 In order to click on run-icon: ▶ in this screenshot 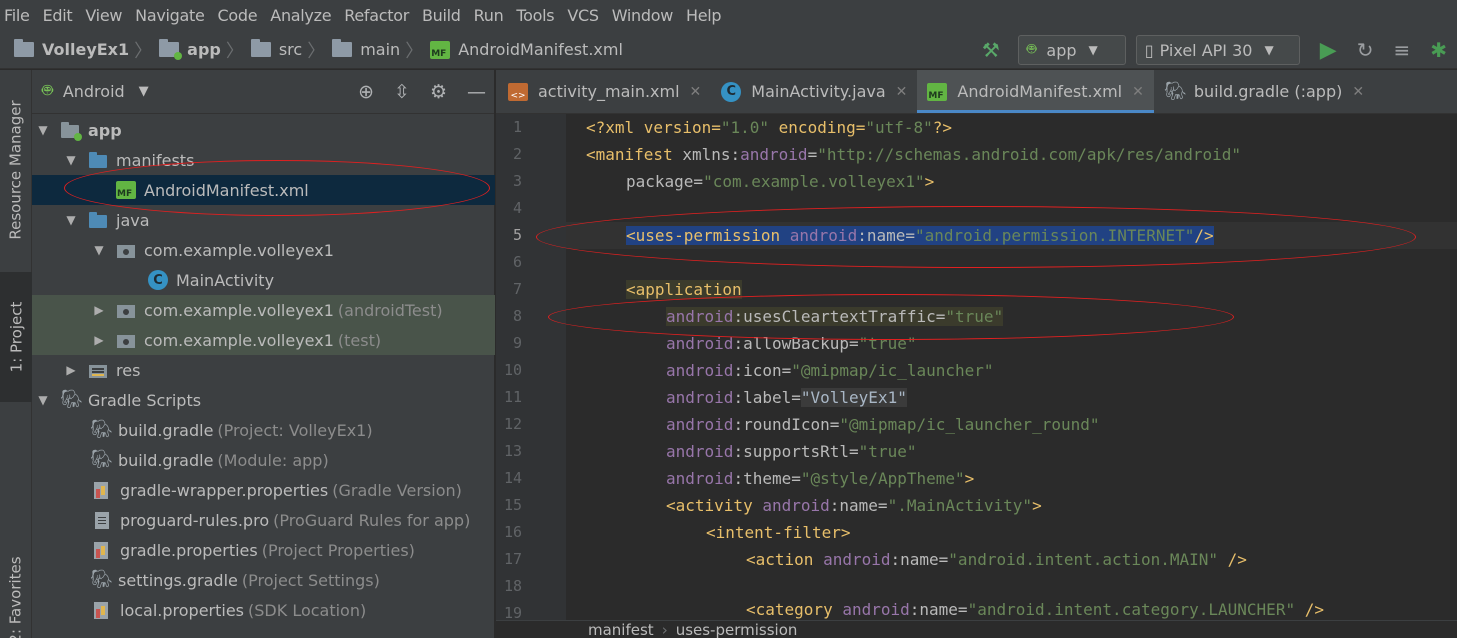, I will do `click(1328, 50)`.